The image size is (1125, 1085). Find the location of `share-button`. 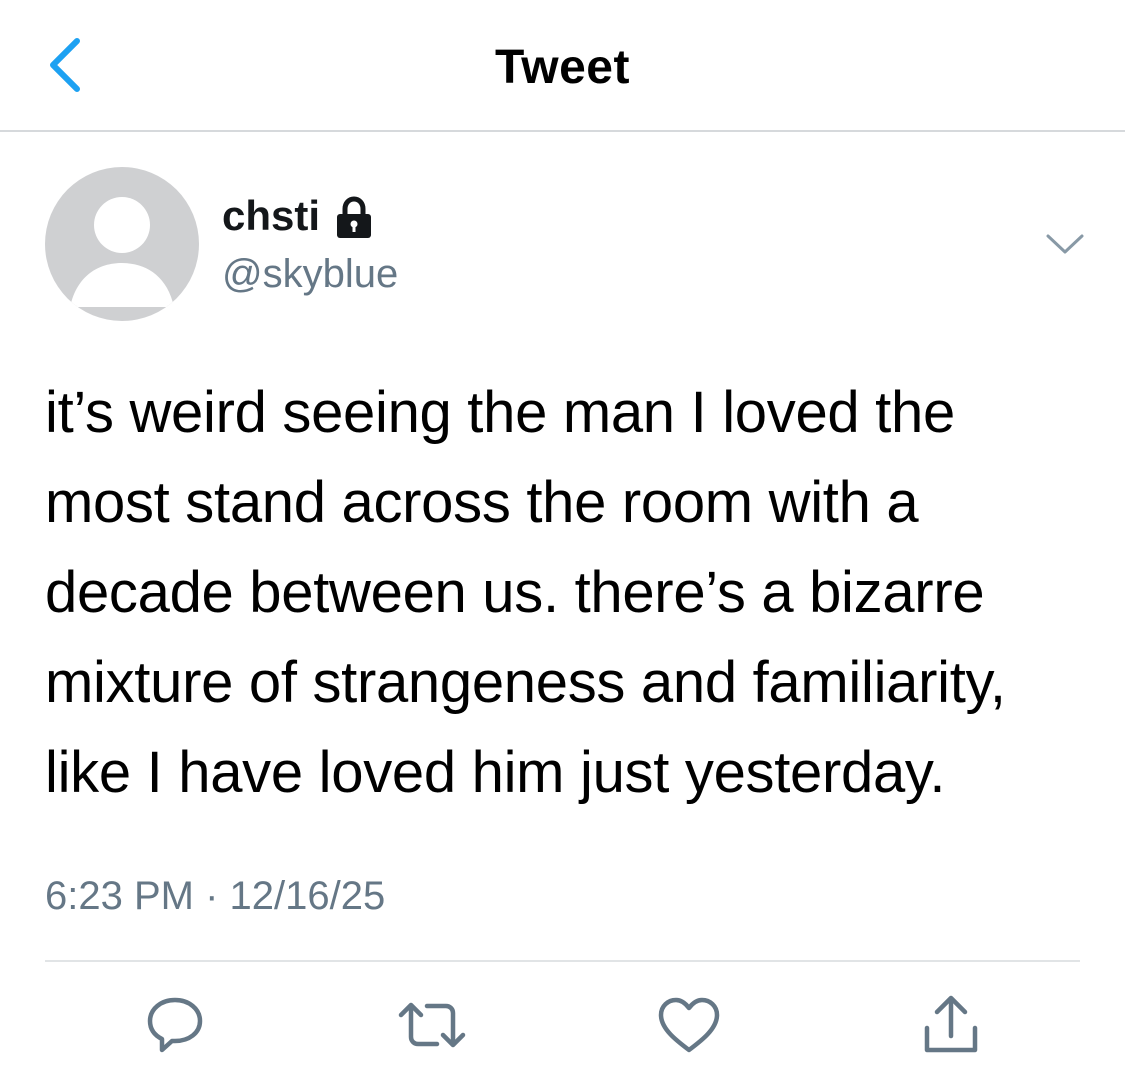

share-button is located at coordinates (951, 1025).